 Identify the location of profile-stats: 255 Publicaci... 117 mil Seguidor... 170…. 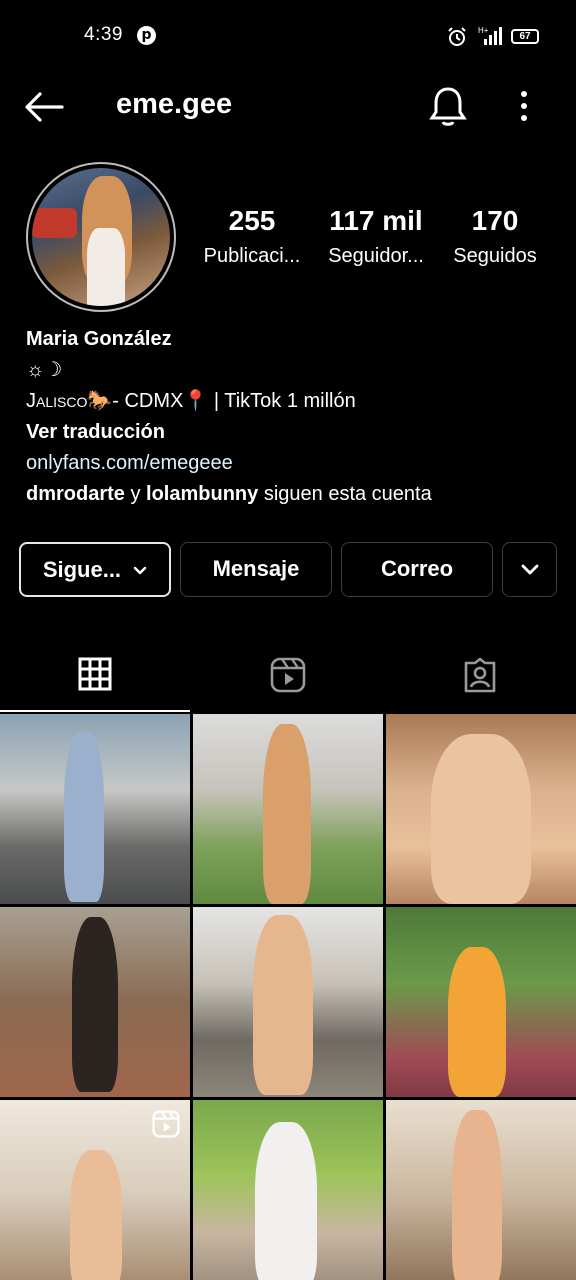
(380, 240).